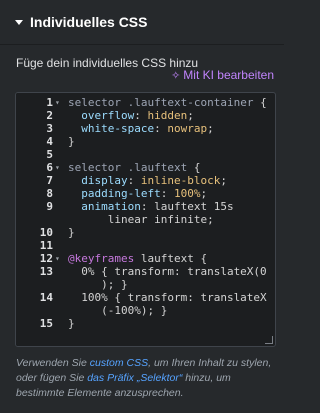 The height and width of the screenshot is (413, 320). Describe the element at coordinates (46, 323) in the screenshot. I see `line-number: 15` at that location.